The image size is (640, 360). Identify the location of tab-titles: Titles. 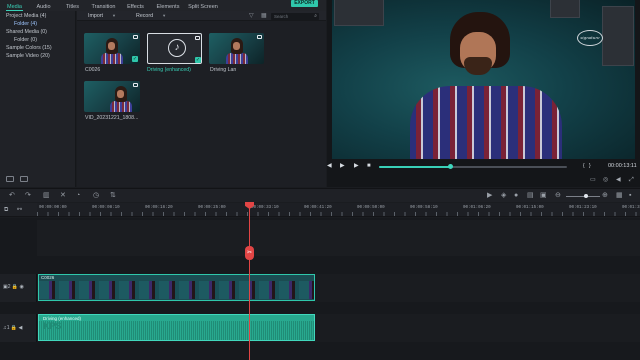
(72, 7).